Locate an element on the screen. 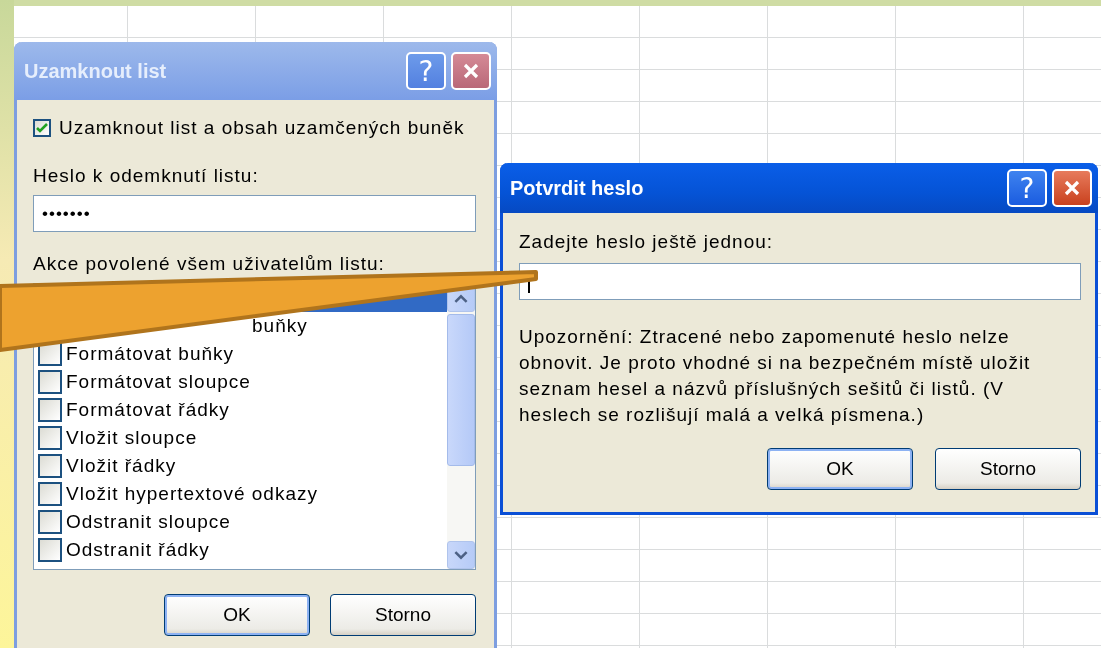 The image size is (1101, 648). checkbox-label: Uzamknout list a obsah uzamčených buněk is located at coordinates (262, 128).